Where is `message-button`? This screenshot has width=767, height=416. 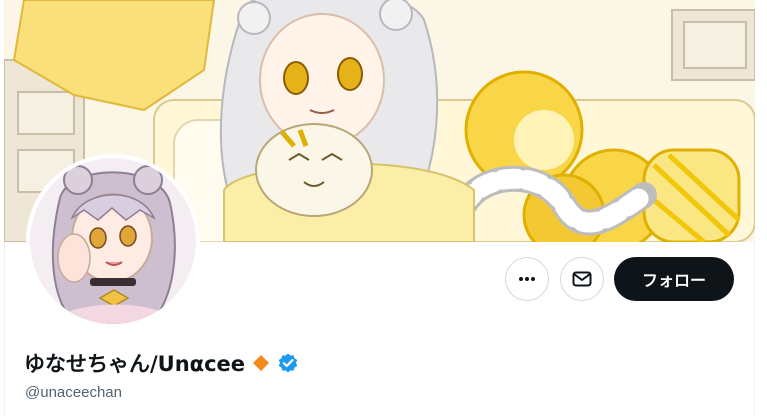
message-button is located at coordinates (582, 279).